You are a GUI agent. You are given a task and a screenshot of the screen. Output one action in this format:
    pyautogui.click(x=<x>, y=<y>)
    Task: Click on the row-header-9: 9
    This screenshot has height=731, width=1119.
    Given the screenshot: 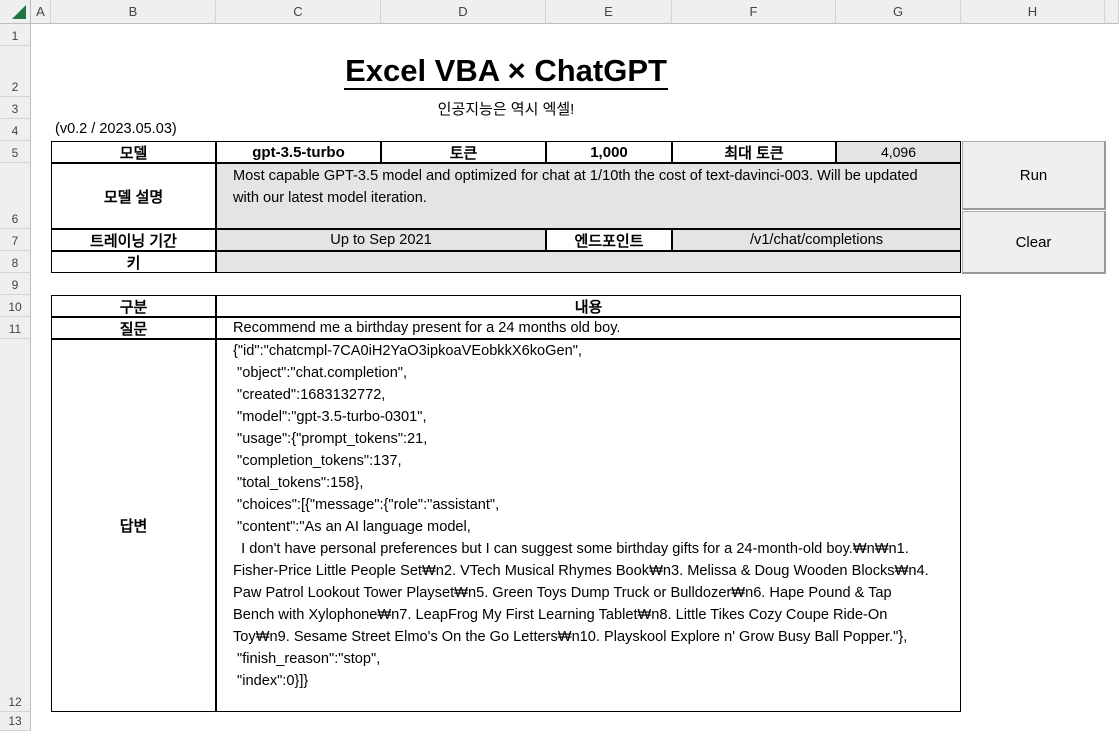 What is the action you would take?
    pyautogui.click(x=15, y=284)
    